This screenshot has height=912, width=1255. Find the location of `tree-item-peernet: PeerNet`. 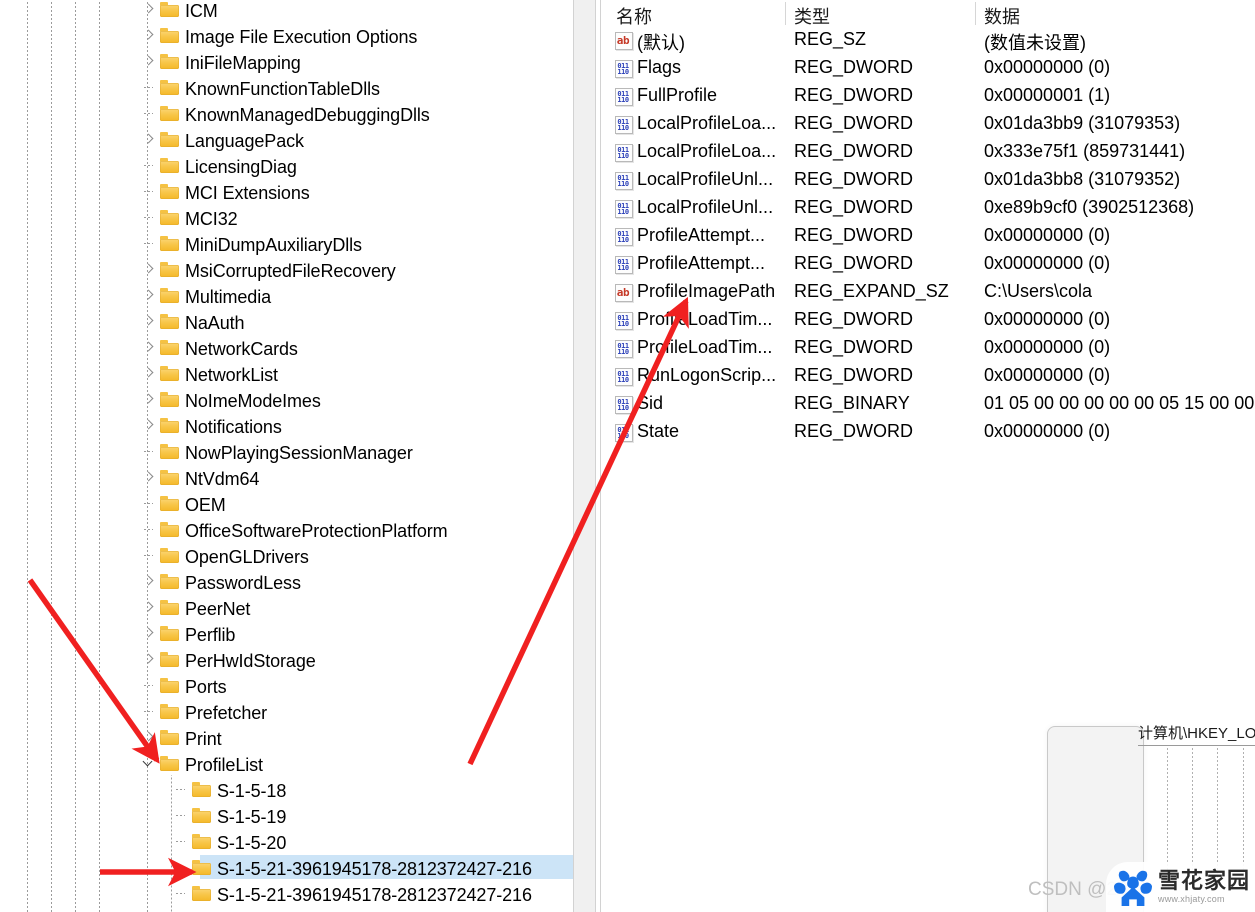

tree-item-peernet: PeerNet is located at coordinates (286, 607).